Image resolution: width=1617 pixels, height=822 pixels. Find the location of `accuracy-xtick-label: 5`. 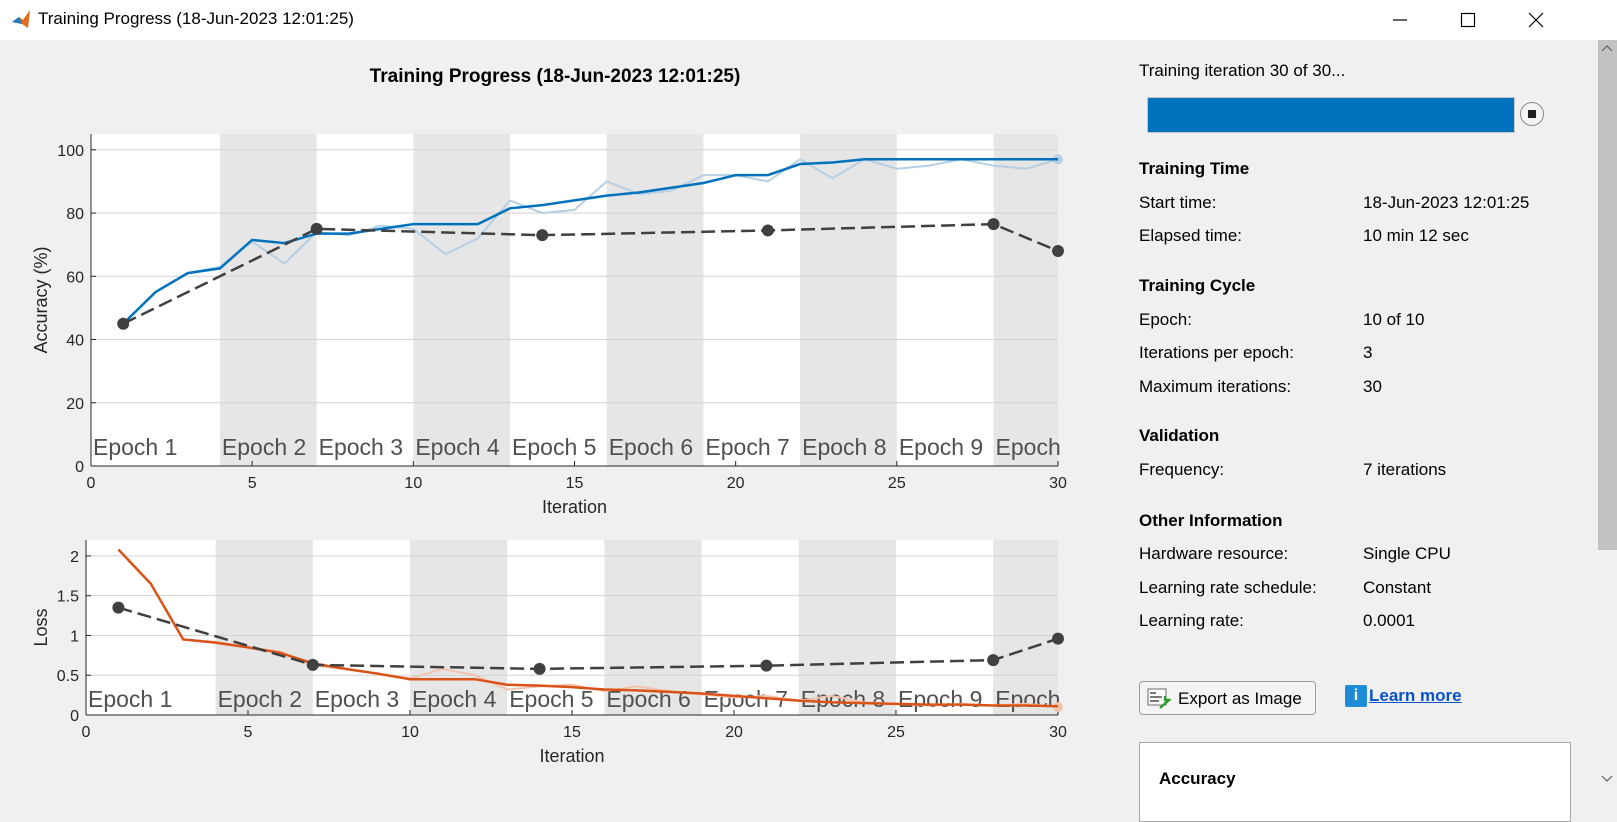

accuracy-xtick-label: 5 is located at coordinates (252, 483).